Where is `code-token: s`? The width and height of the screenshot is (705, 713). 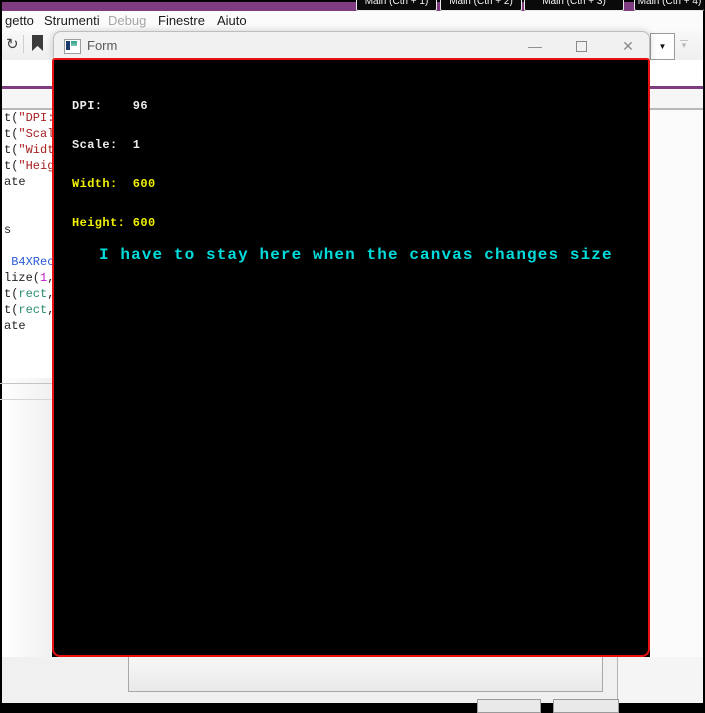 code-token: s is located at coordinates (8, 230).